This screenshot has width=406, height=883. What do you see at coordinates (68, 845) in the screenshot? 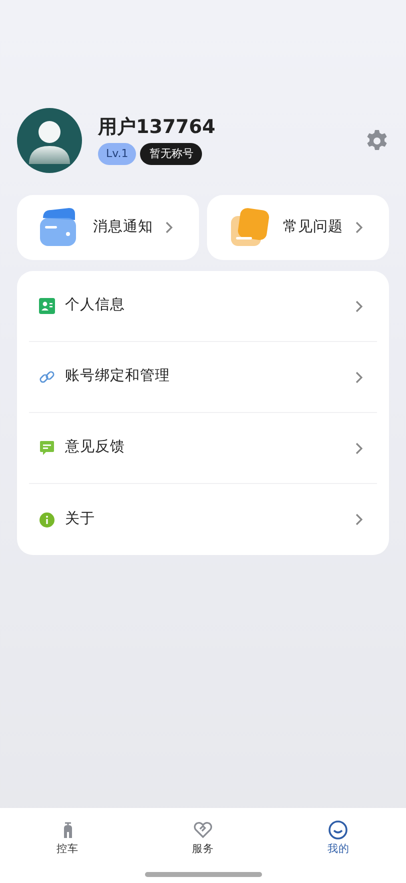
I see `tab-item: 控车` at bounding box center [68, 845].